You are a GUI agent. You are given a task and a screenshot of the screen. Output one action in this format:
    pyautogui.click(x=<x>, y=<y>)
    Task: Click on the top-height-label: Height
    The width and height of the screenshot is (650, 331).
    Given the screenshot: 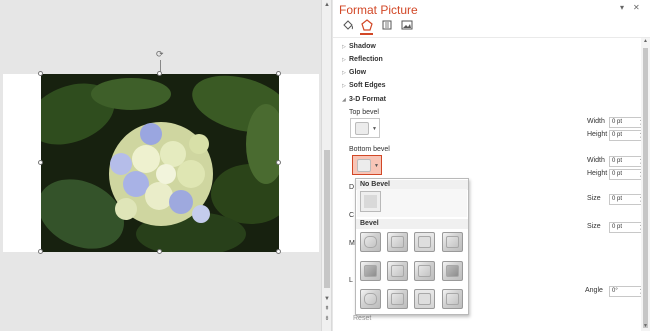 What is the action you would take?
    pyautogui.click(x=597, y=134)
    